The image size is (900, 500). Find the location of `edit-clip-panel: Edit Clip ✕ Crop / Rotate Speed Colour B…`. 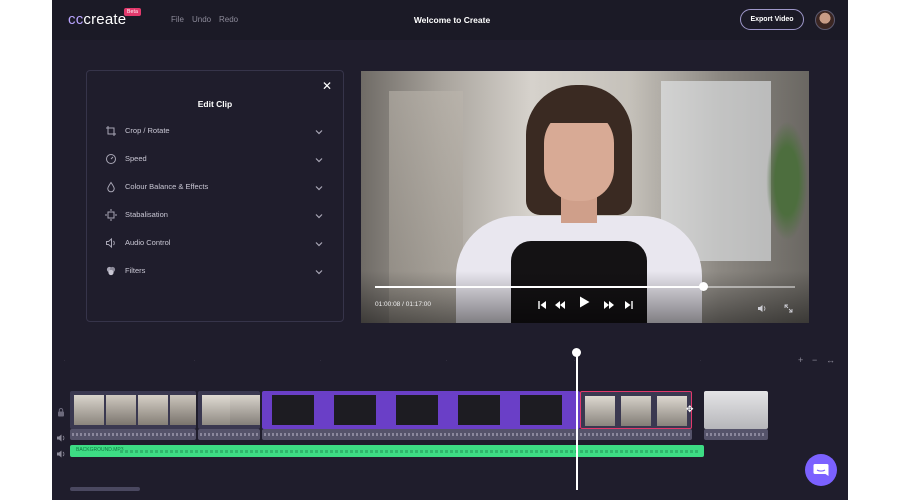

edit-clip-panel: Edit Clip ✕ Crop / Rotate Speed Colour B… is located at coordinates (215, 196).